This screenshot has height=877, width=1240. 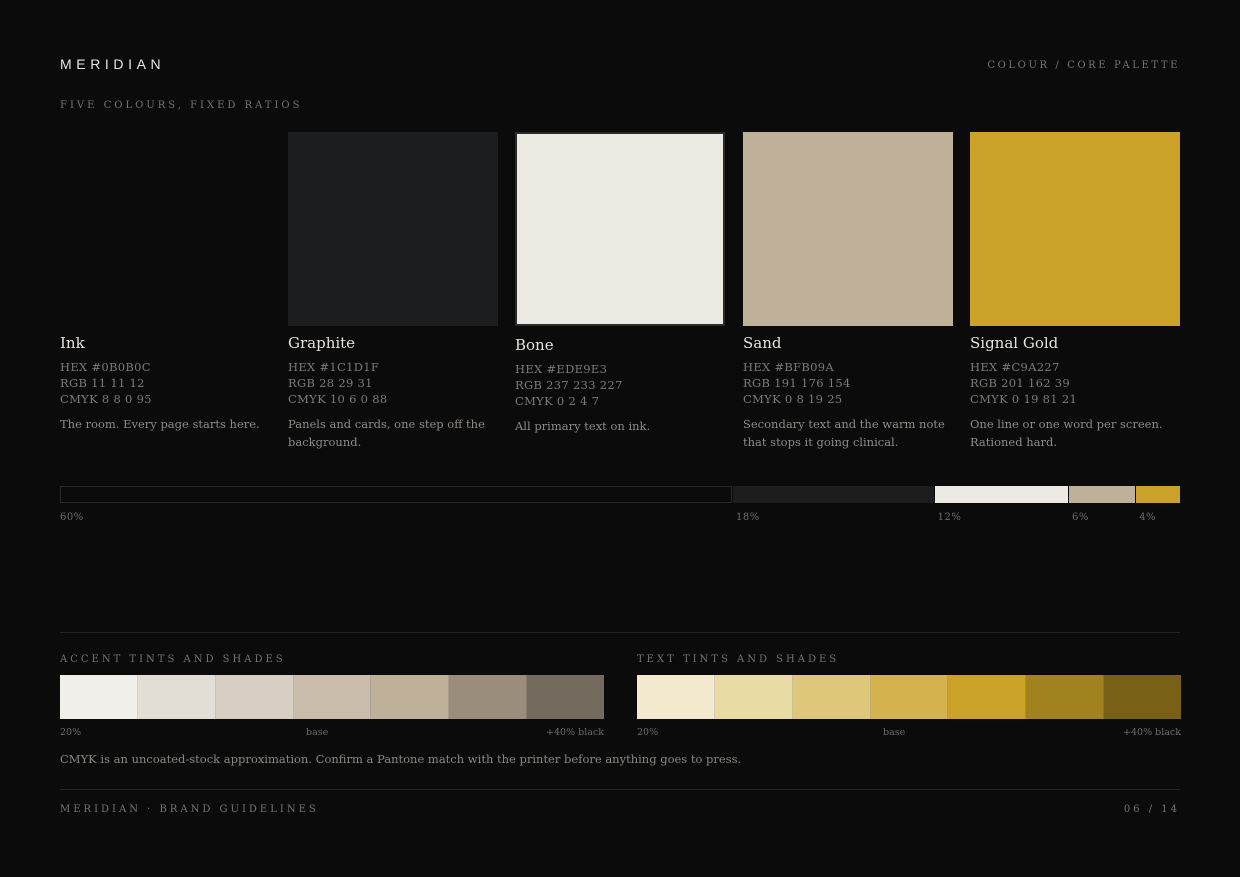 I want to click on ratio-segment-sand, so click(x=1101, y=494).